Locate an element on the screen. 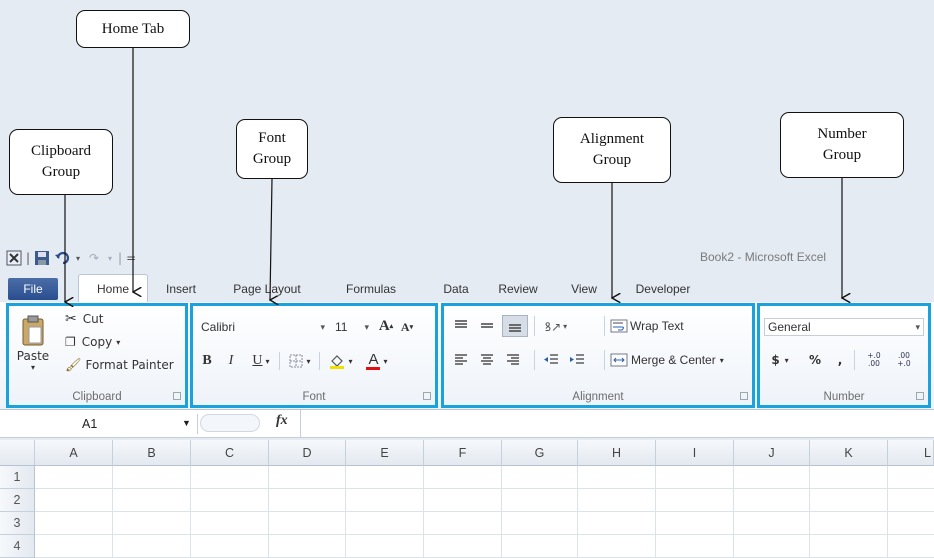 This screenshot has height=558, width=934. paste-button: Paste ▾ is located at coordinates (33, 343).